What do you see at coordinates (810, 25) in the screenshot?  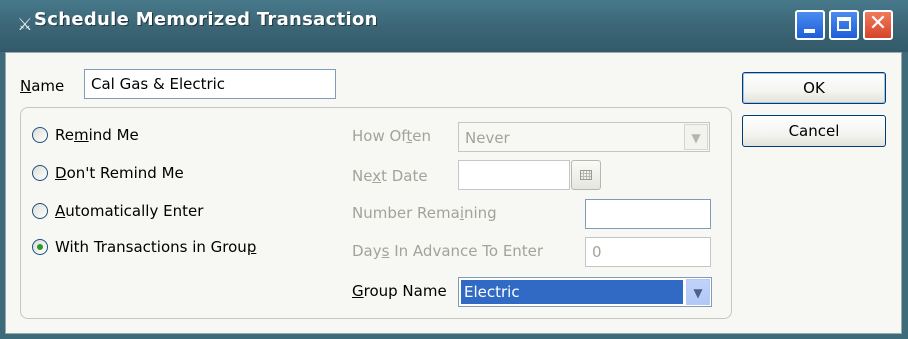 I see `minimize-button` at bounding box center [810, 25].